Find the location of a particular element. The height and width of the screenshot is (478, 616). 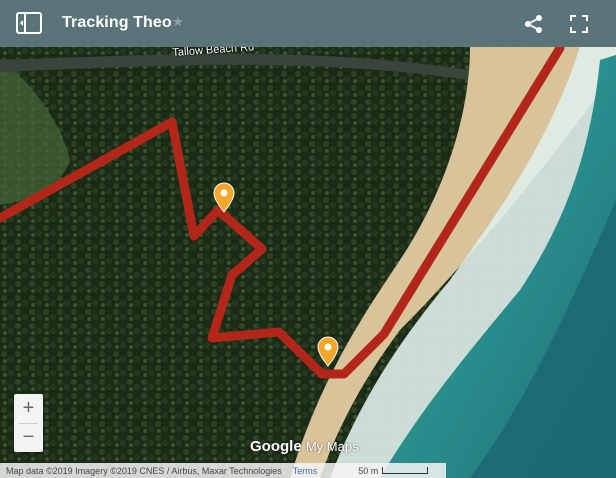

share-icon is located at coordinates (534, 24).